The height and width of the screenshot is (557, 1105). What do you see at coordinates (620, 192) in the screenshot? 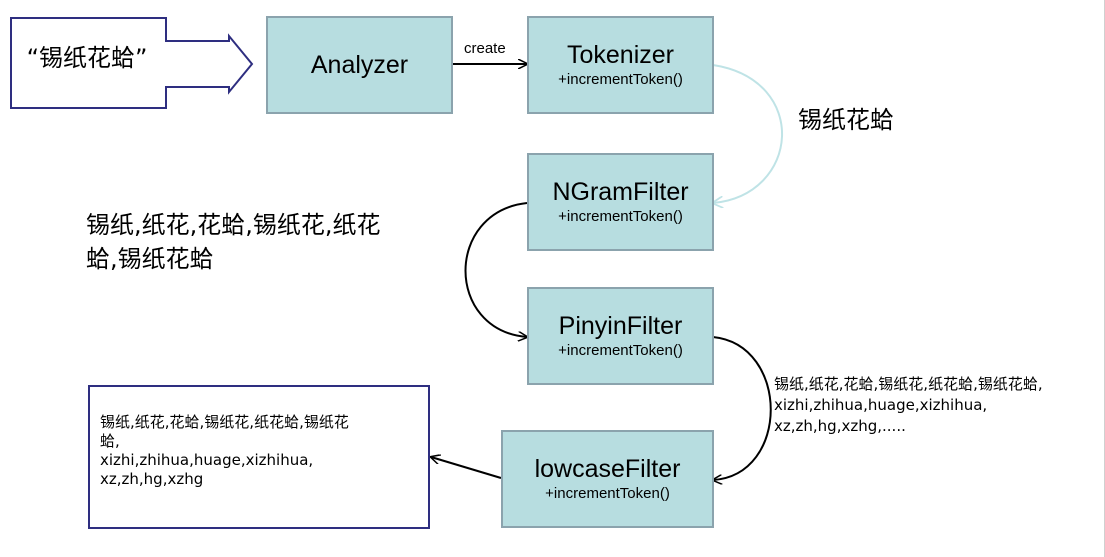
I see `ngram-filter-title: NGramFilter` at bounding box center [620, 192].